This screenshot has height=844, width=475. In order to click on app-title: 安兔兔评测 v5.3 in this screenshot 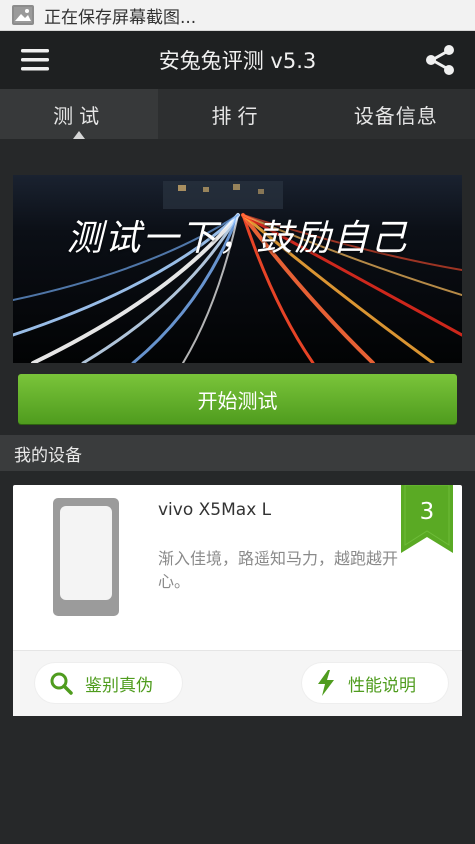, I will do `click(237, 61)`.